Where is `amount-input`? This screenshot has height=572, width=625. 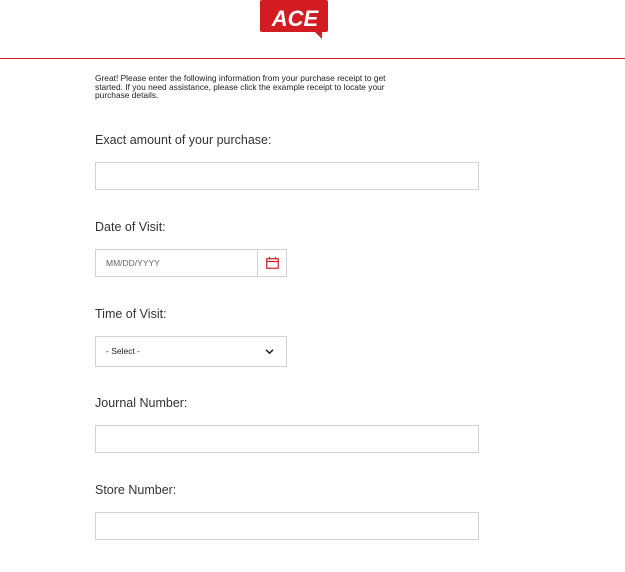
amount-input is located at coordinates (287, 176).